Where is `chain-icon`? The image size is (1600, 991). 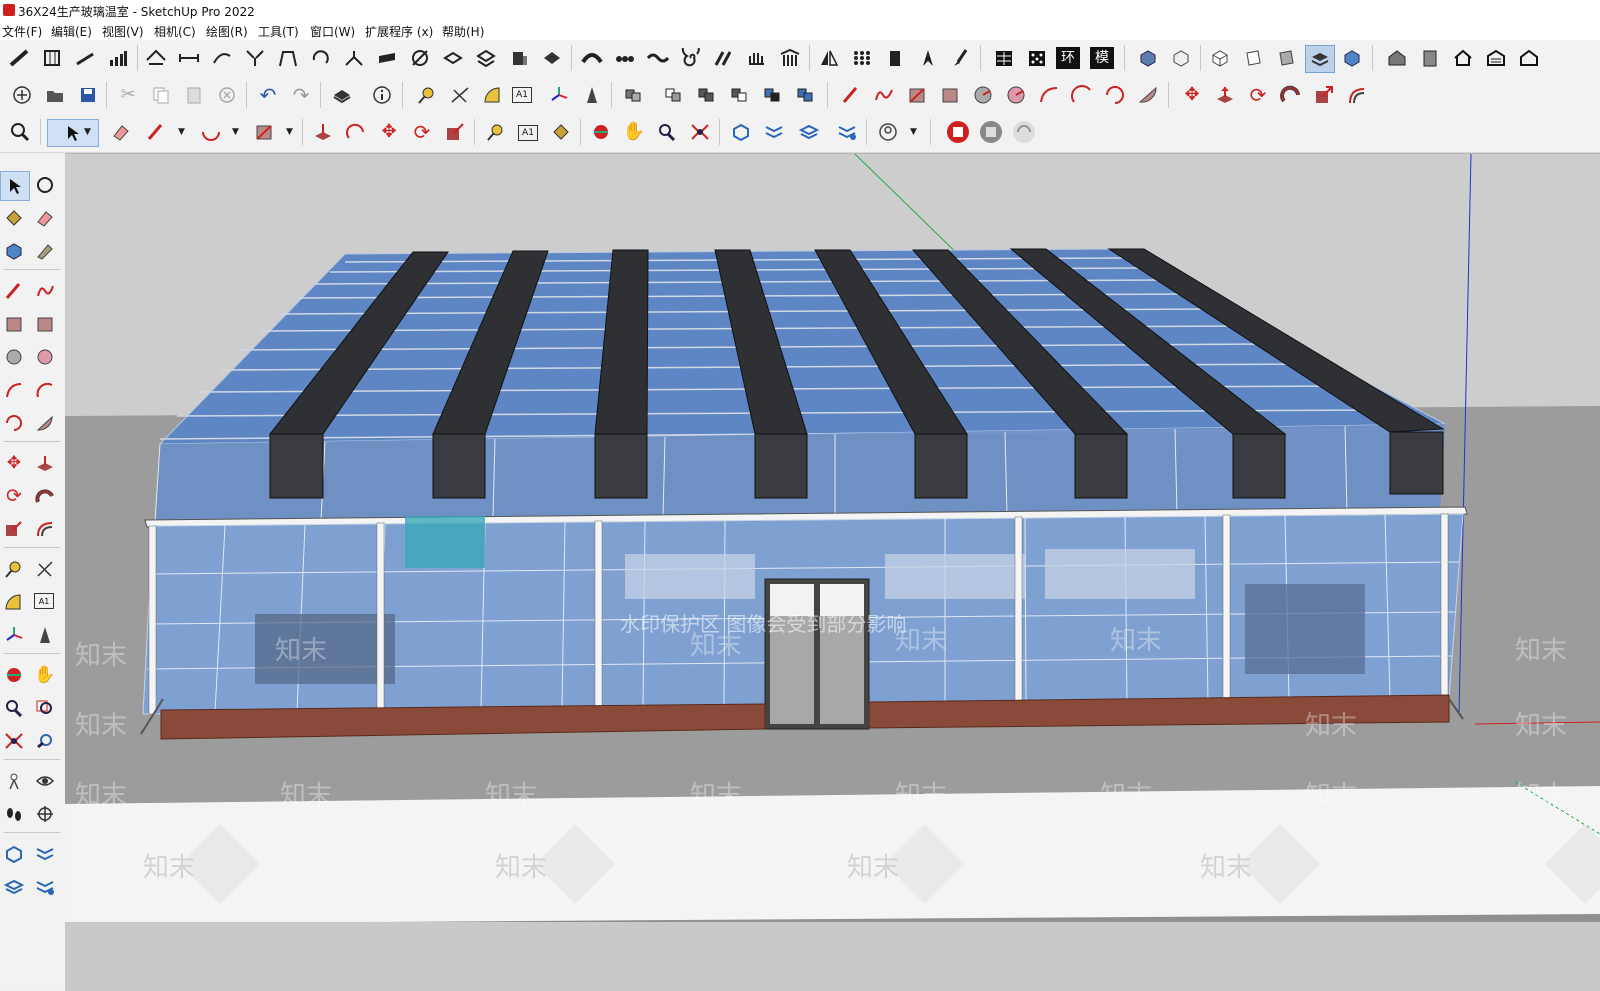
chain-icon is located at coordinates (625, 58).